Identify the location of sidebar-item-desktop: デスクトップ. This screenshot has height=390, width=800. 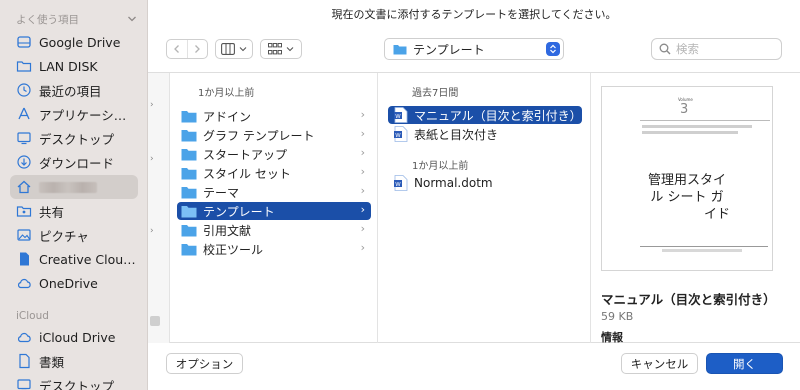
(74, 138).